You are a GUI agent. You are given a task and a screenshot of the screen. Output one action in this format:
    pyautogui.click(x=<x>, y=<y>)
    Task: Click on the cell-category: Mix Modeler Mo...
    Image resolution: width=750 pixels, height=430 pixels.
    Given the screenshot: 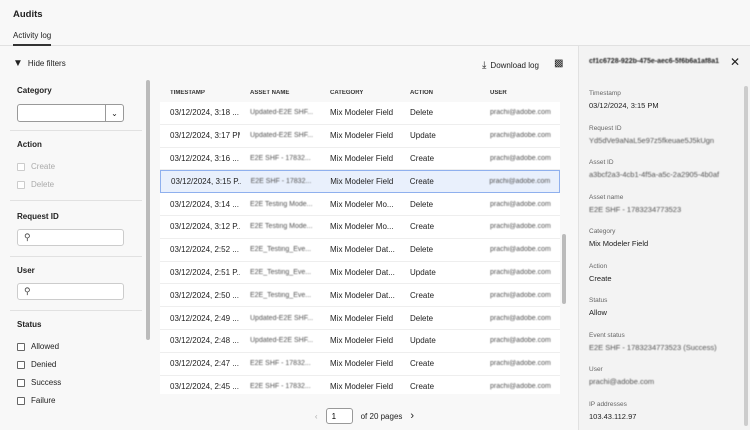 What is the action you would take?
    pyautogui.click(x=362, y=227)
    